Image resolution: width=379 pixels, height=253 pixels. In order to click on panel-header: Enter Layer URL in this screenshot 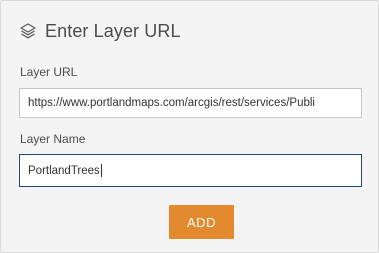, I will do `click(100, 31)`.